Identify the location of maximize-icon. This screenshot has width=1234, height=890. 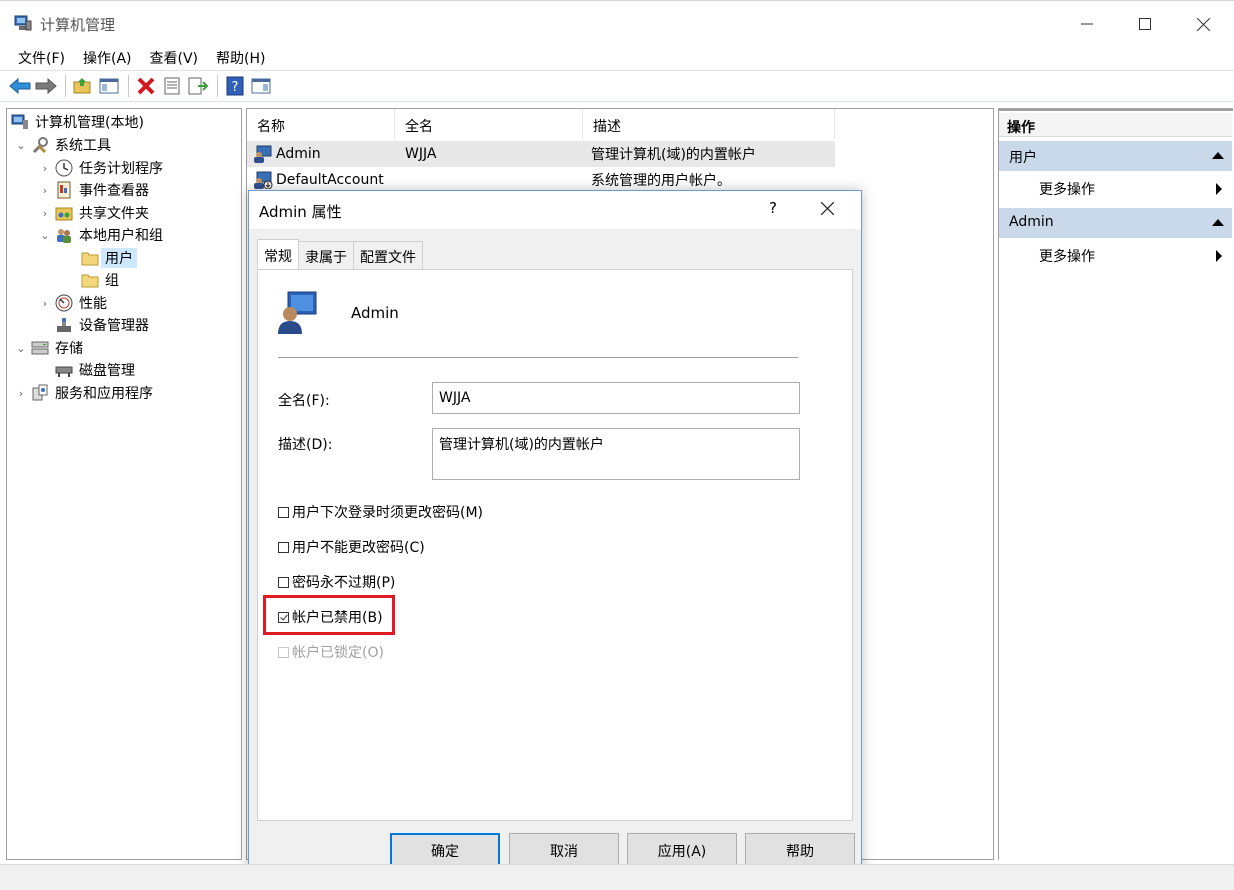
(1145, 24).